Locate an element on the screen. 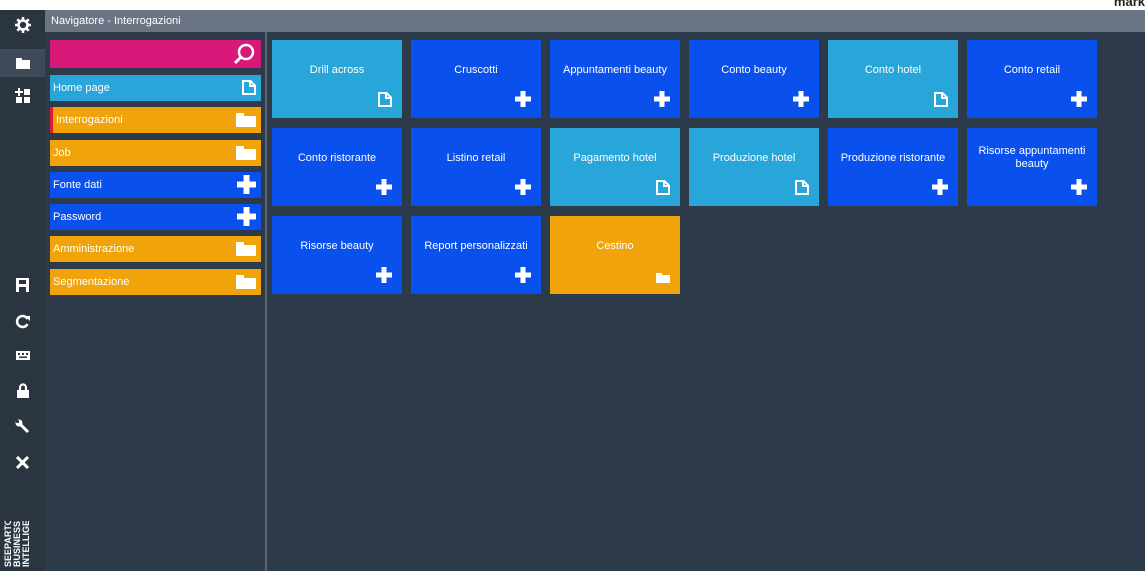  tile-label: Conto hotel is located at coordinates (893, 70).